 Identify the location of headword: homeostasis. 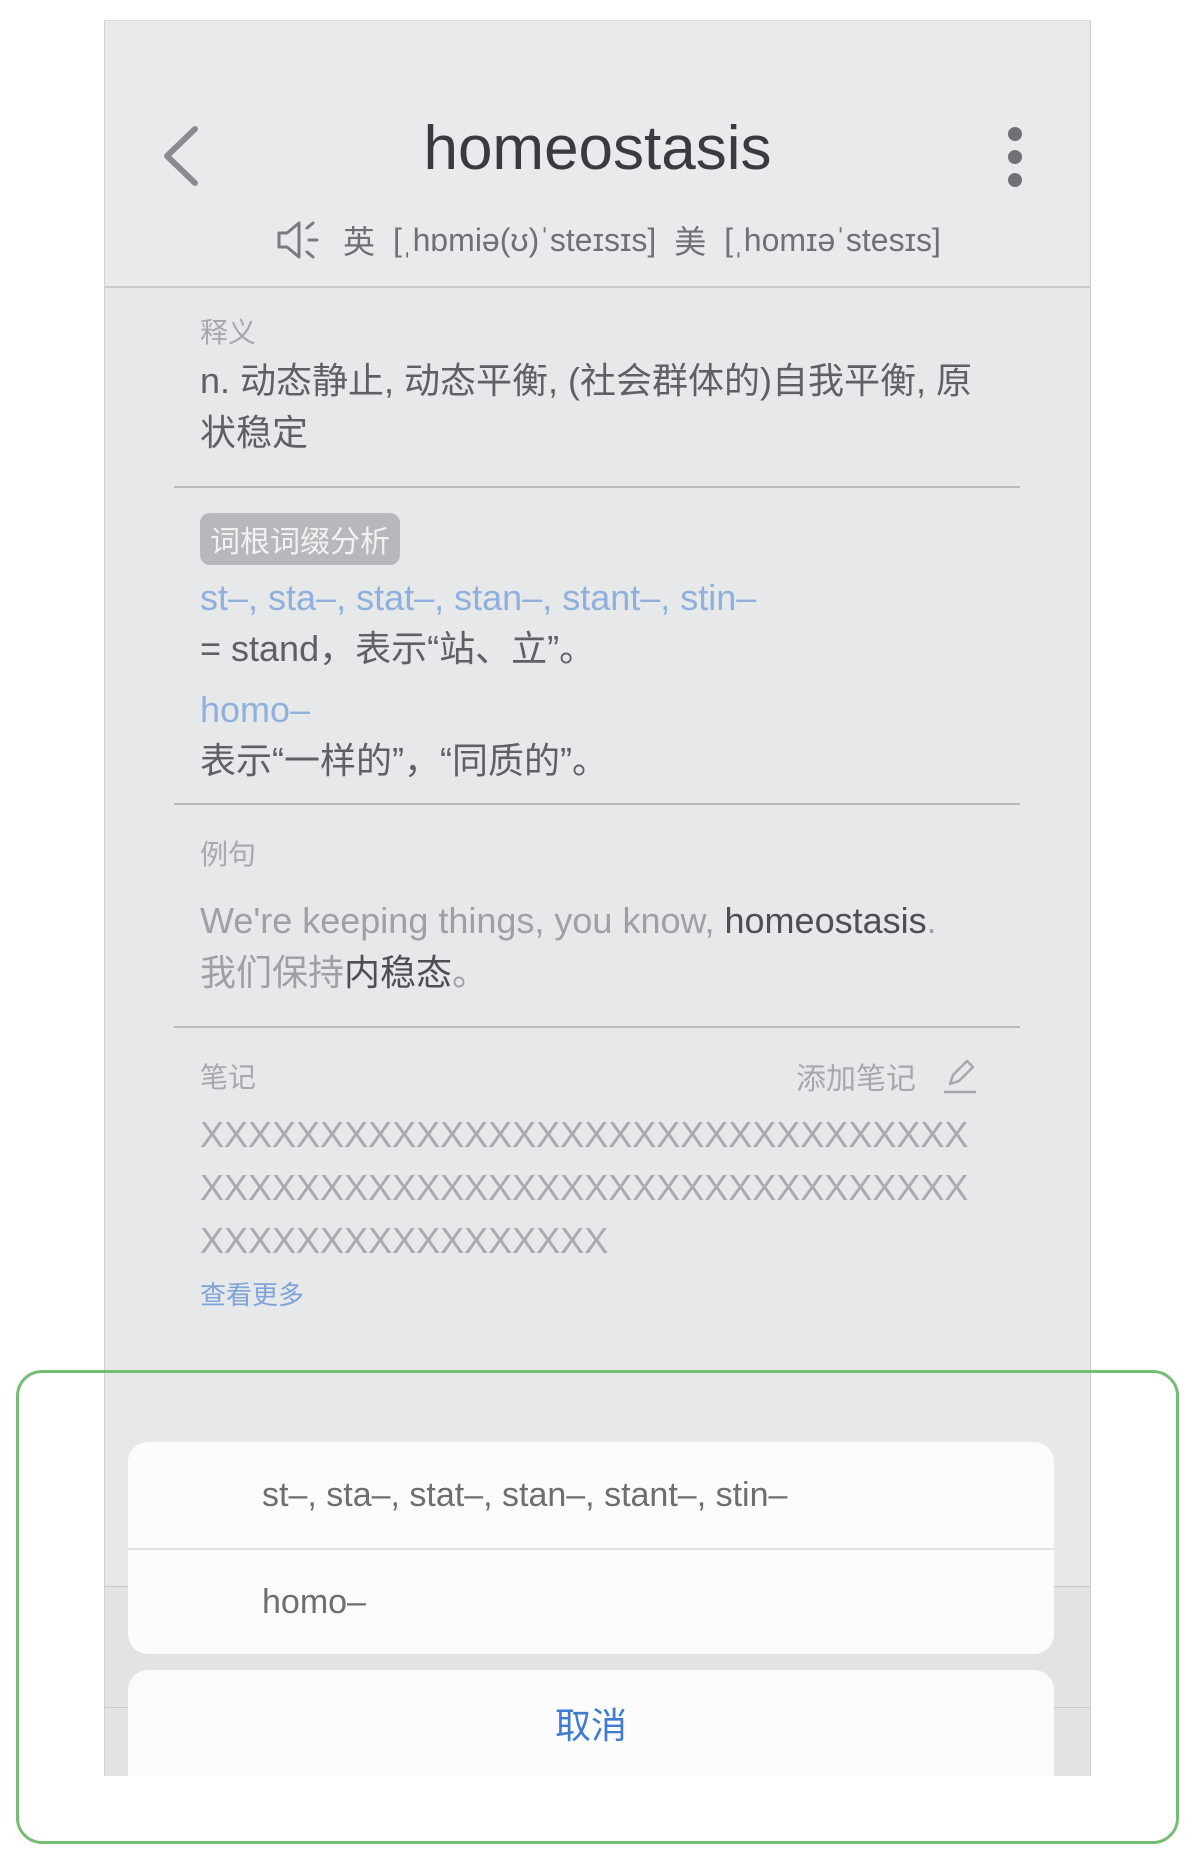
(597, 148).